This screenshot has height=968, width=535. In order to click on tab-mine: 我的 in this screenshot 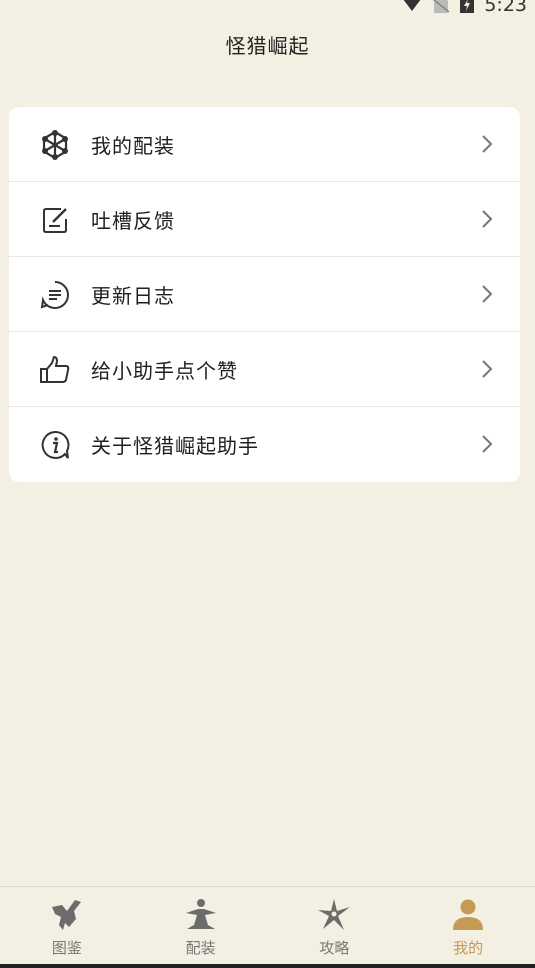, I will do `click(468, 926)`.